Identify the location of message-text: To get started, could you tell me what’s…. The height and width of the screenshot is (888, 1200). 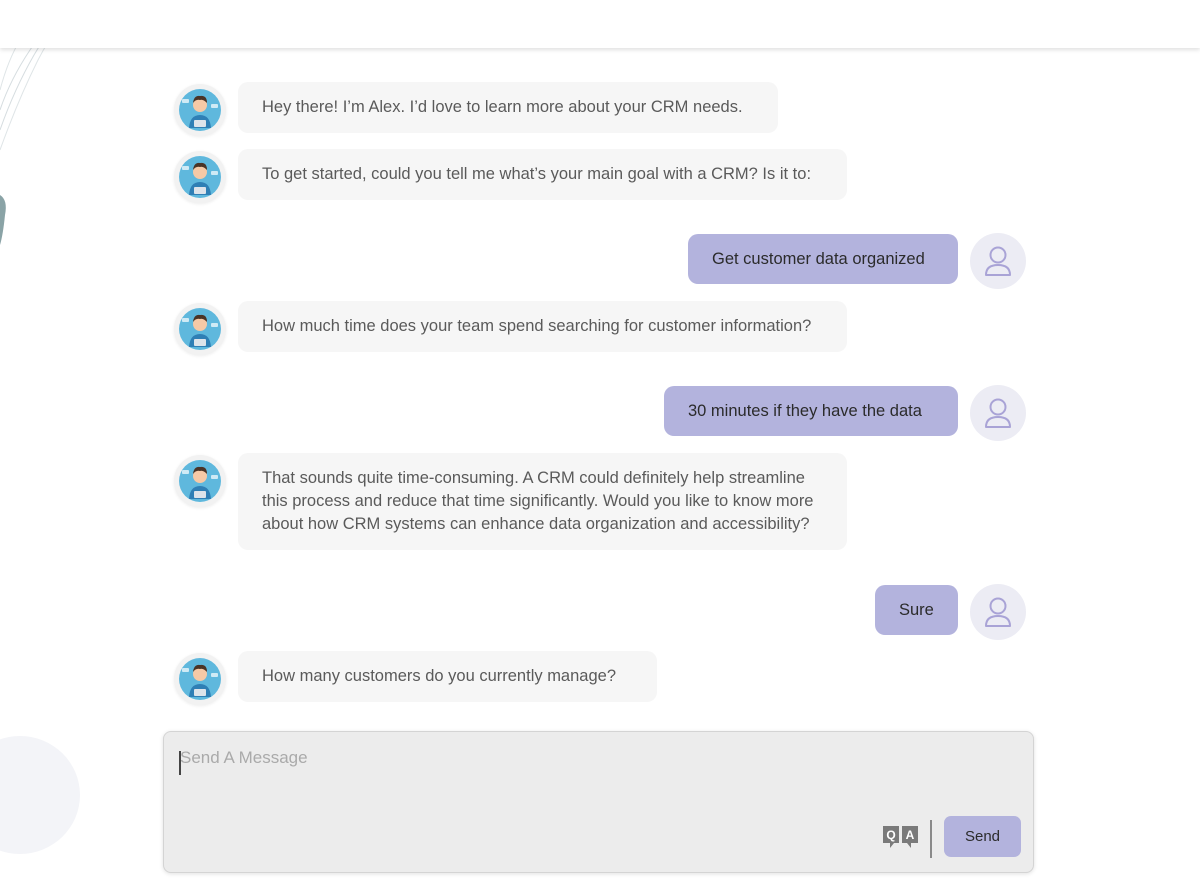
(537, 174).